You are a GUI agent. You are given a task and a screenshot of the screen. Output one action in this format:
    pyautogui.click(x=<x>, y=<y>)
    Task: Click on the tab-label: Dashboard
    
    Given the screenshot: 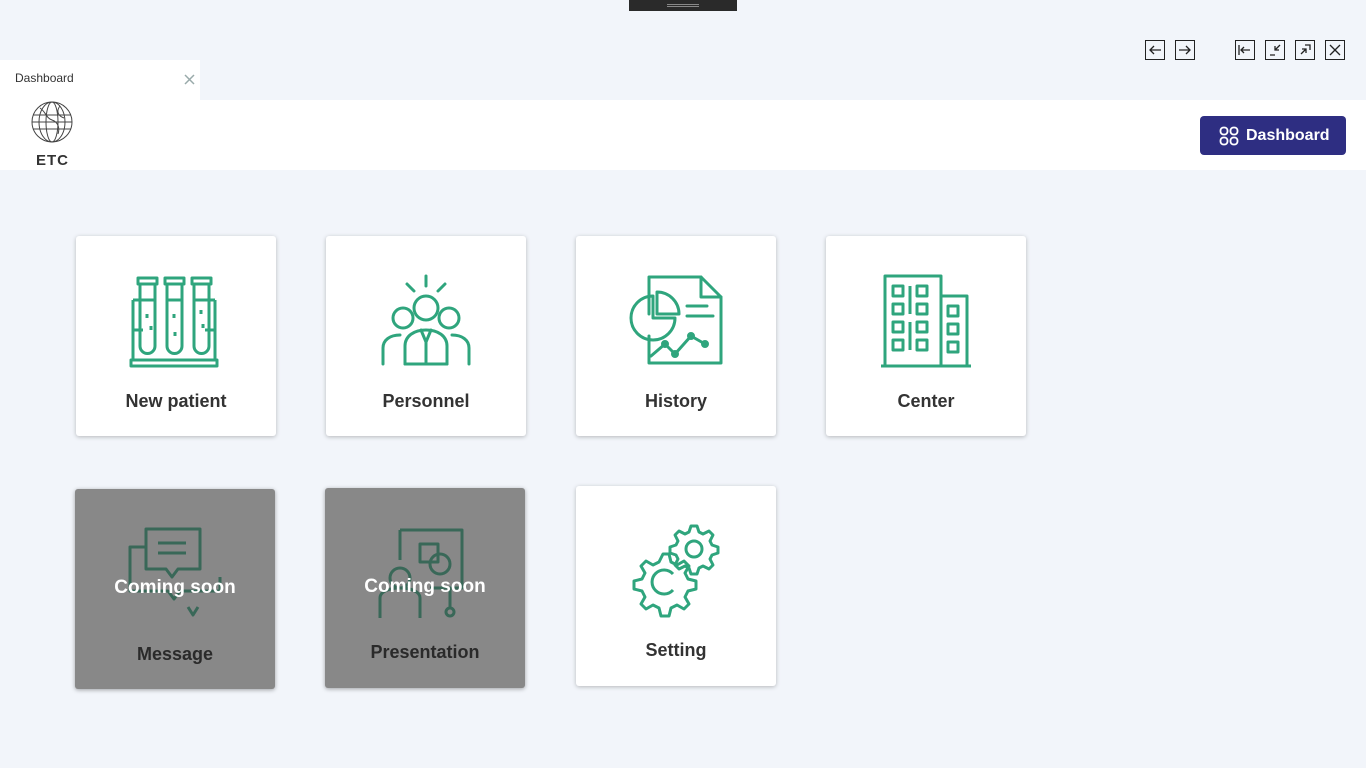 What is the action you would take?
    pyautogui.click(x=44, y=78)
    